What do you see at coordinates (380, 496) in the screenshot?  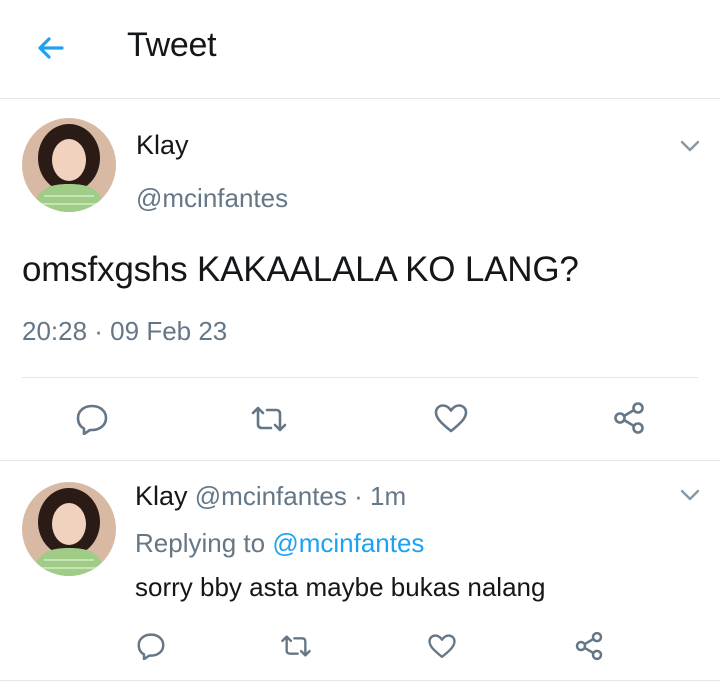 I see `reply-age: · 1m` at bounding box center [380, 496].